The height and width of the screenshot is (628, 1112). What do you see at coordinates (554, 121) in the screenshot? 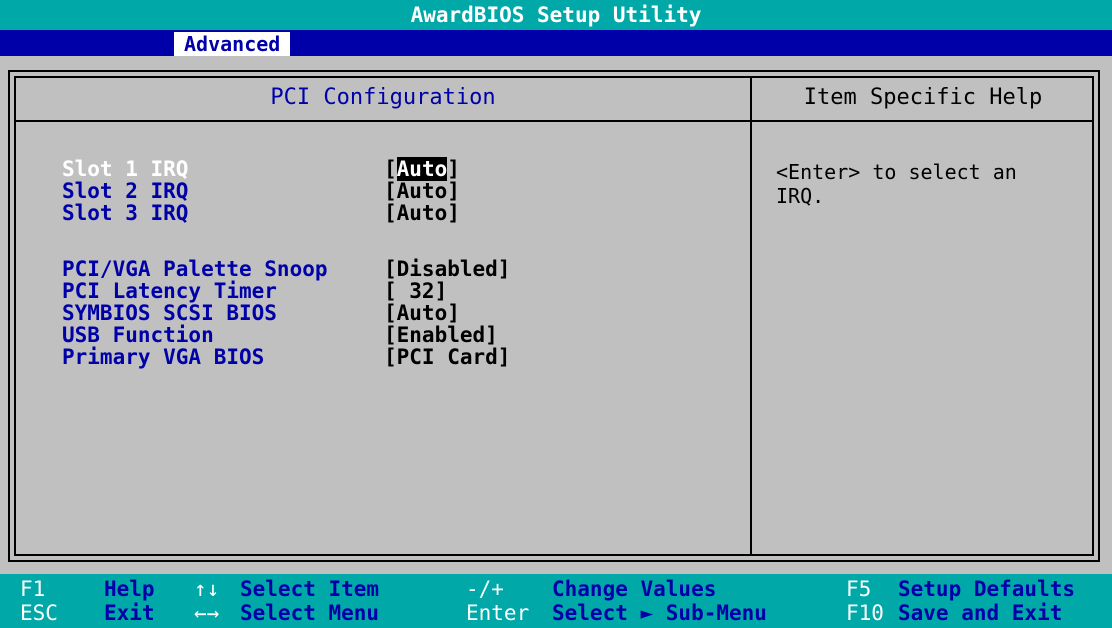
I see `horizontal-divider` at bounding box center [554, 121].